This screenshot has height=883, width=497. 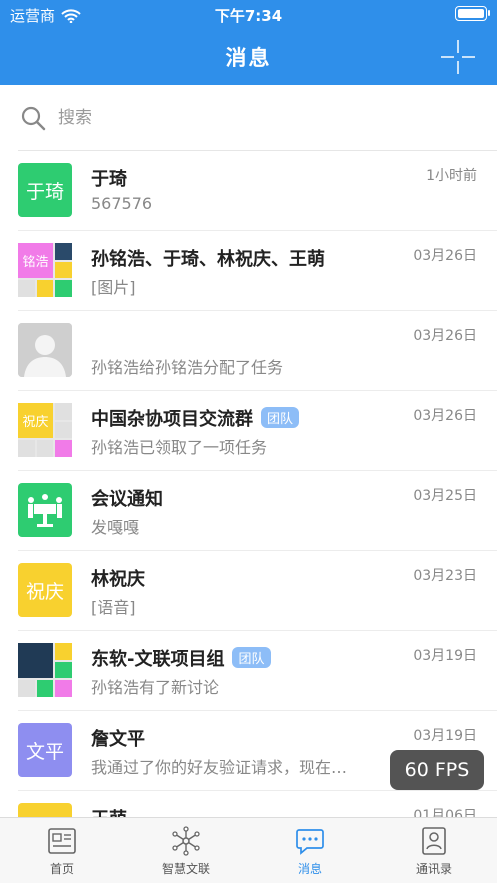 I want to click on group-avatar, so click(x=45, y=670).